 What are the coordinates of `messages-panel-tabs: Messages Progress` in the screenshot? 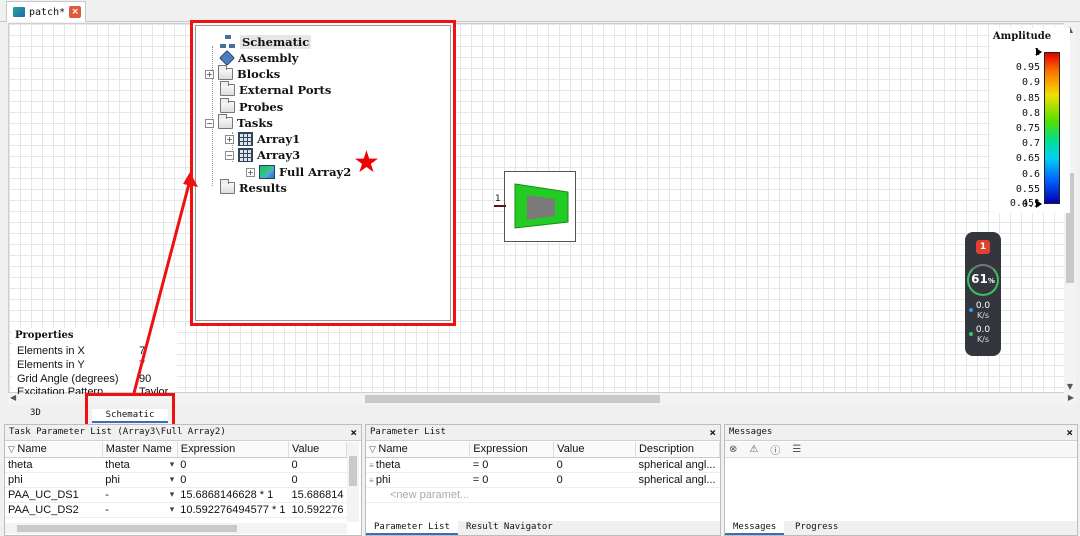 It's located at (901, 528).